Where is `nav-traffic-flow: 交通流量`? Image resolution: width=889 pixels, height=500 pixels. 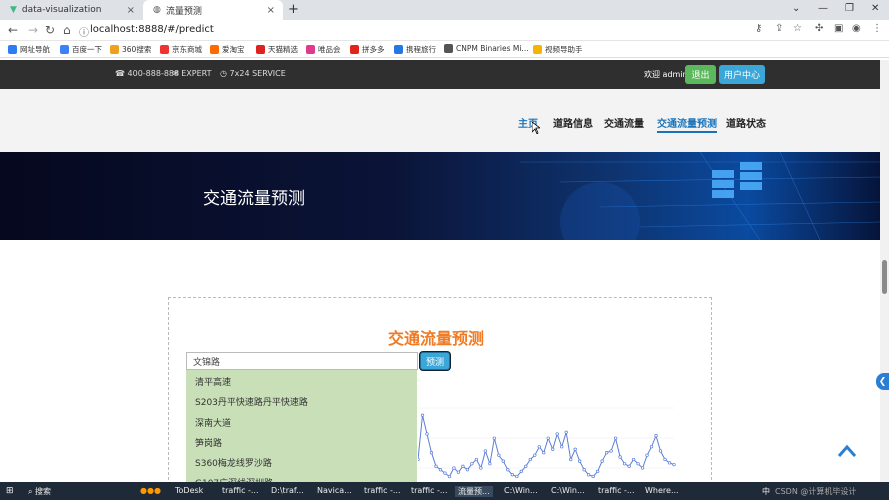 nav-traffic-flow: 交通流量 is located at coordinates (624, 122).